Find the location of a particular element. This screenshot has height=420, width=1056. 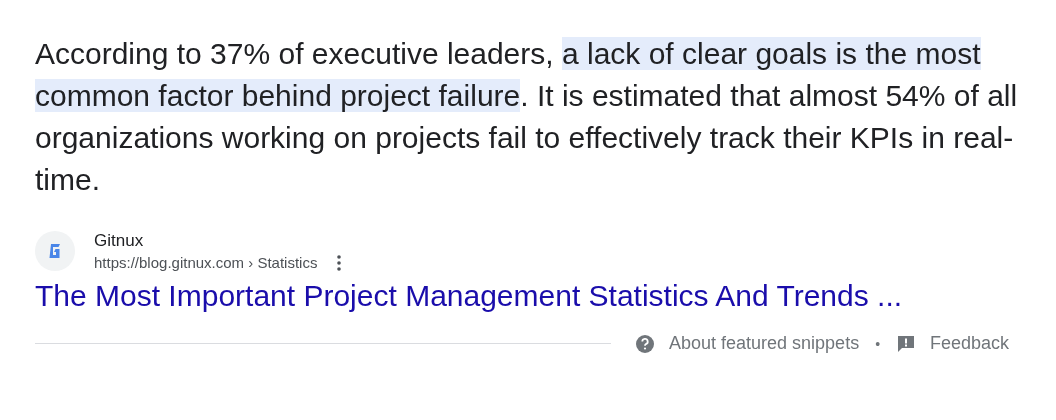

site-name: Gitnux is located at coordinates (119, 241).